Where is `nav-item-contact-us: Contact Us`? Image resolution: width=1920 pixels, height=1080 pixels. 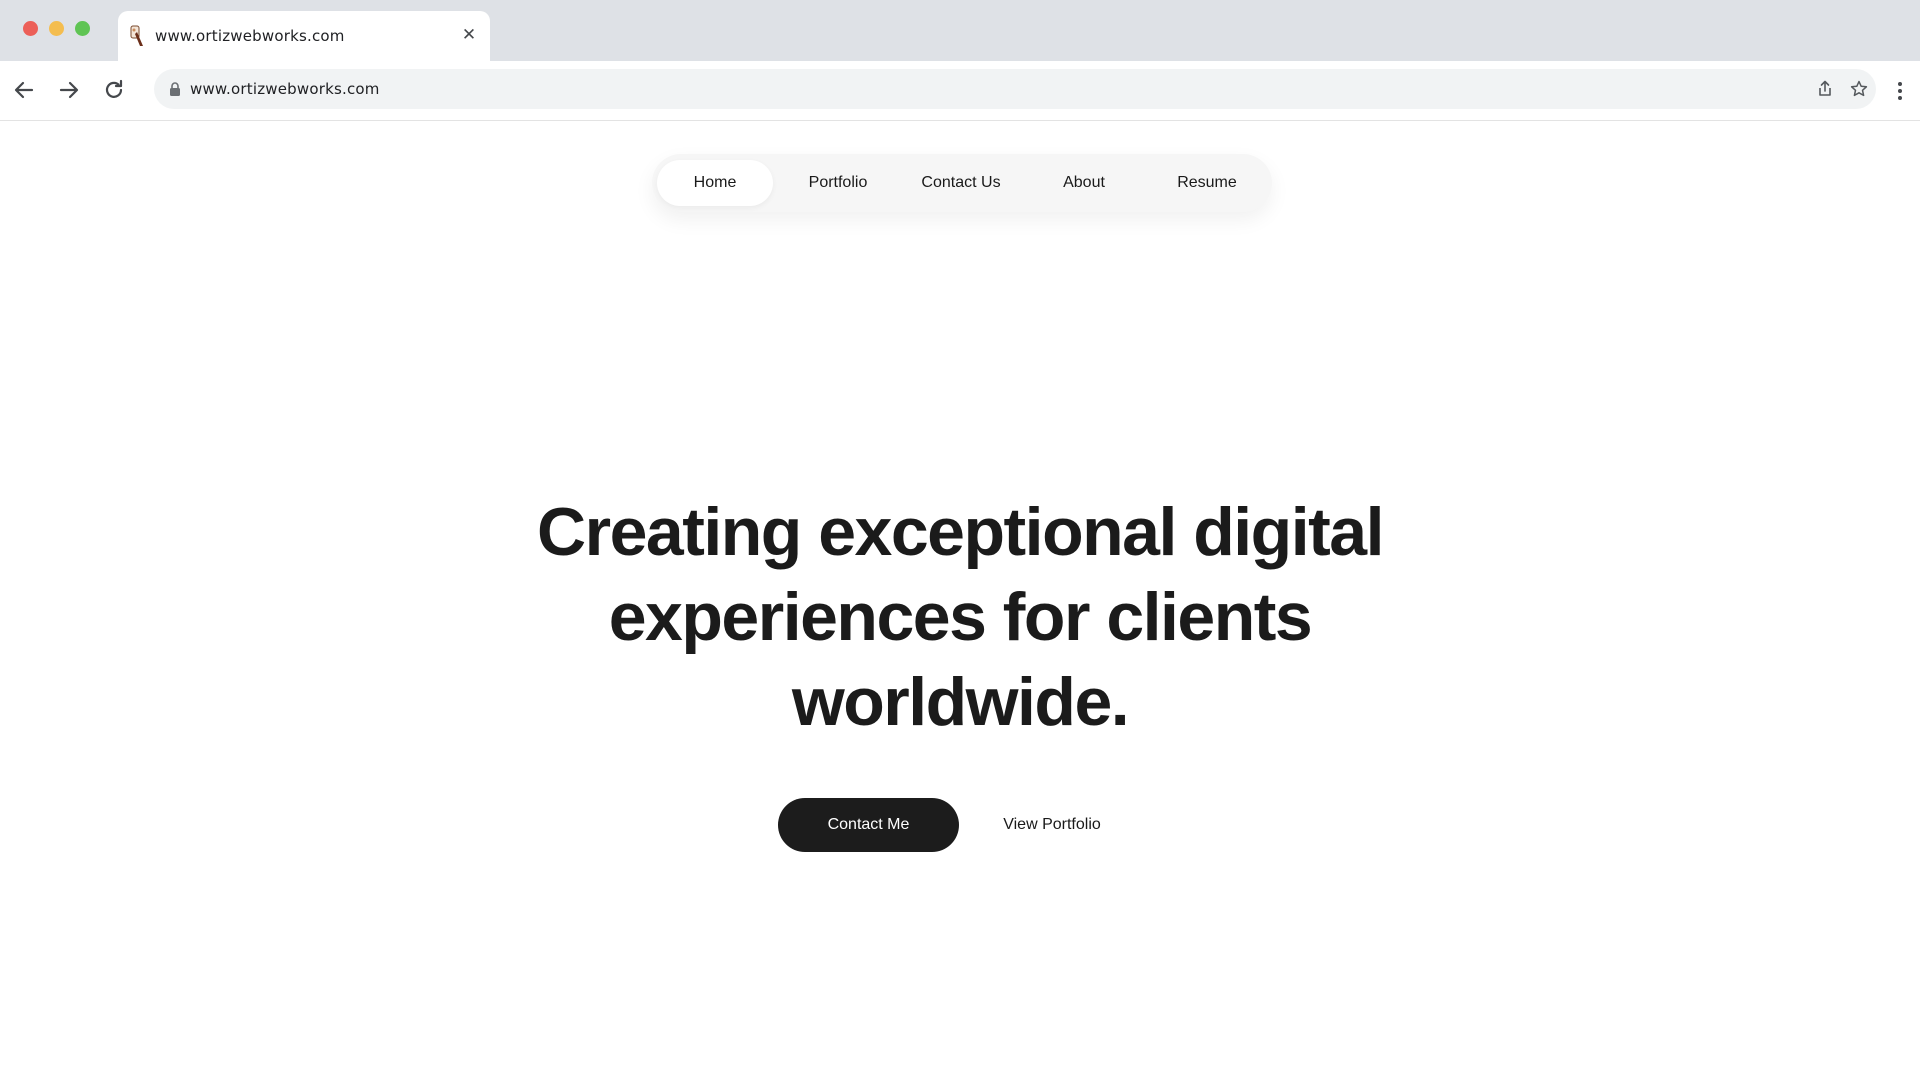 nav-item-contact-us: Contact Us is located at coordinates (961, 183).